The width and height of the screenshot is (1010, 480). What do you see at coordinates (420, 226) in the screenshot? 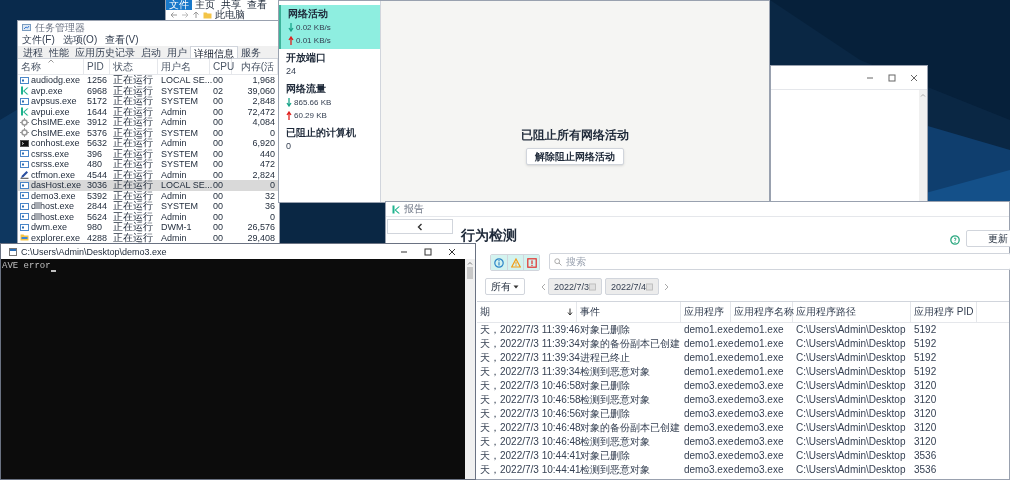
I see `back-button` at bounding box center [420, 226].